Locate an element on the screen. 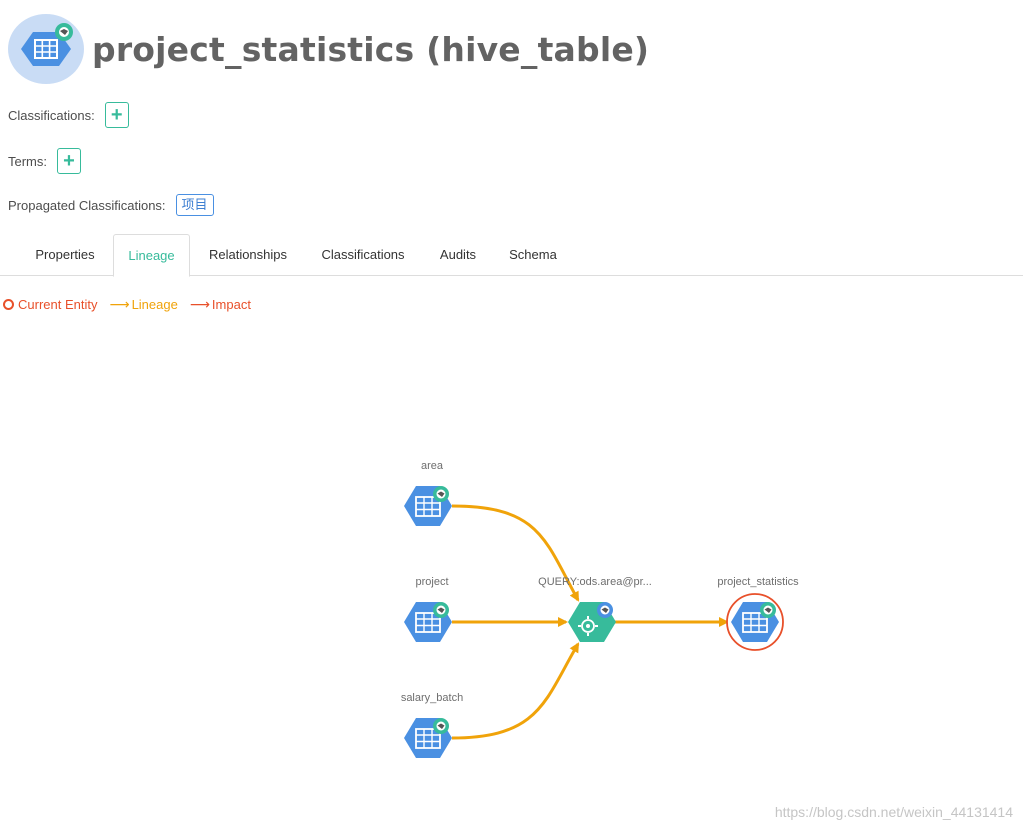 Image resolution: width=1023 pixels, height=828 pixels. legend-current-entity: Current Entity is located at coordinates (50, 304).